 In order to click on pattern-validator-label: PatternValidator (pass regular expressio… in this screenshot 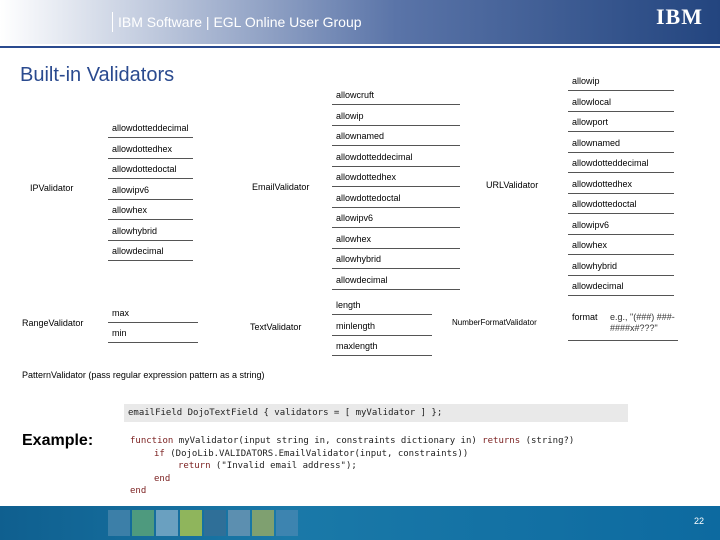, I will do `click(143, 375)`.